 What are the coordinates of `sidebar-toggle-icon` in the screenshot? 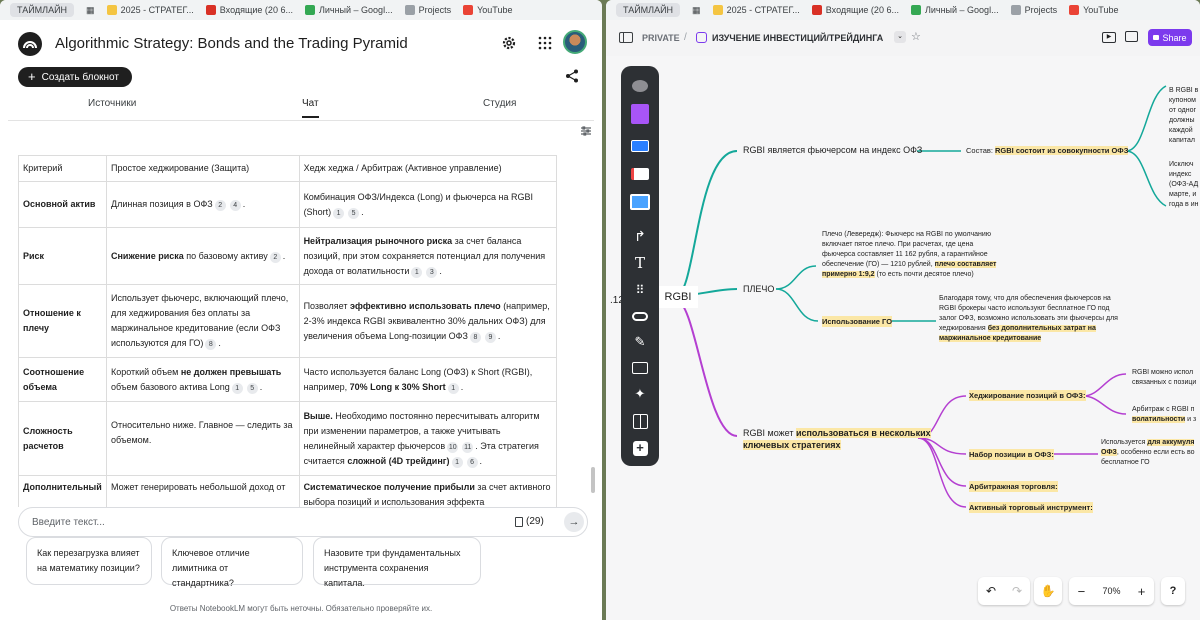 It's located at (626, 37).